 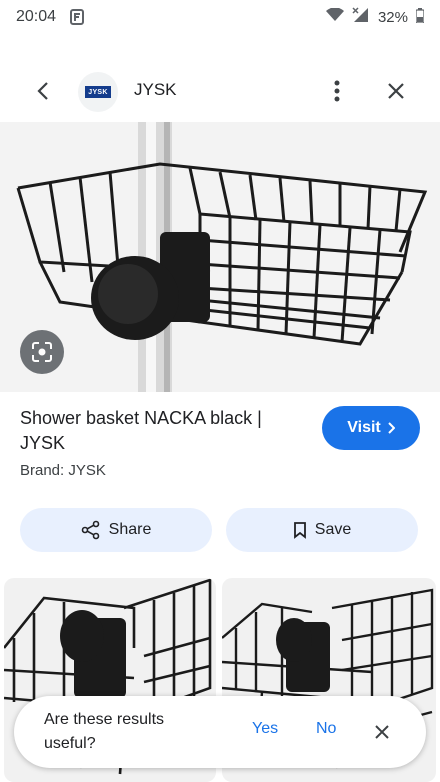 What do you see at coordinates (77, 17) in the screenshot?
I see `f-icon` at bounding box center [77, 17].